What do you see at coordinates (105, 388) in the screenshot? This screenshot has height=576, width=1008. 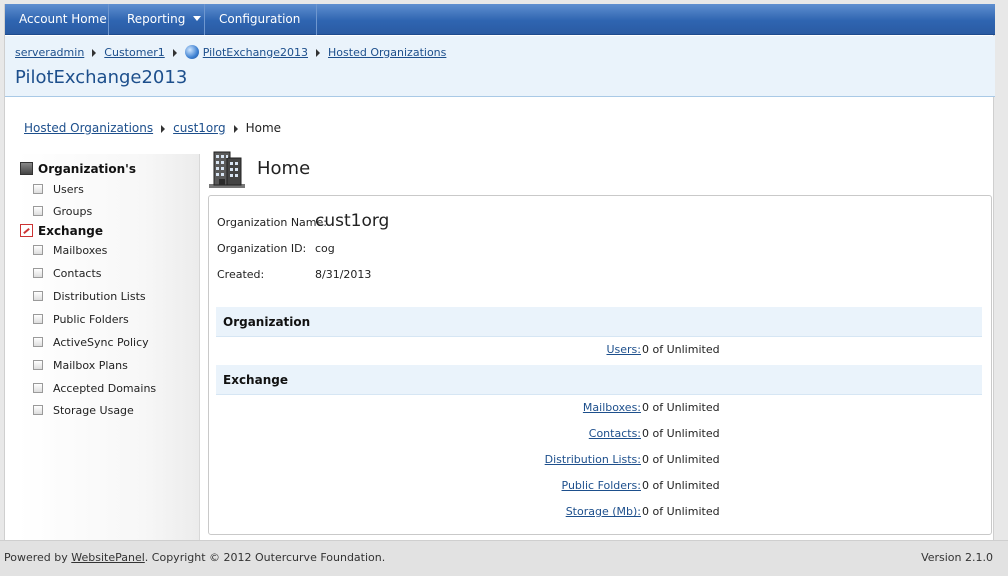 I see `sidebar-item-label: Accepted Domains` at bounding box center [105, 388].